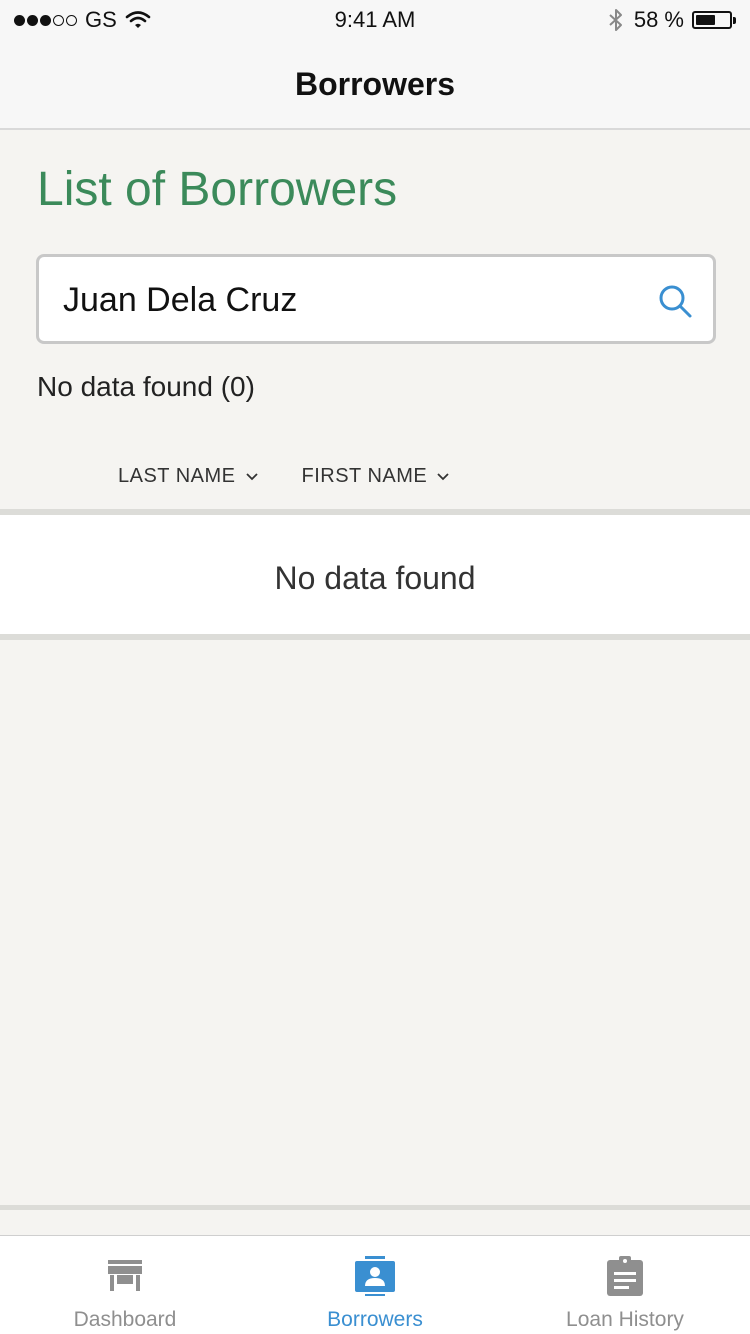 The width and height of the screenshot is (750, 1334). What do you see at coordinates (125, 1275) in the screenshot?
I see `store-icon` at bounding box center [125, 1275].